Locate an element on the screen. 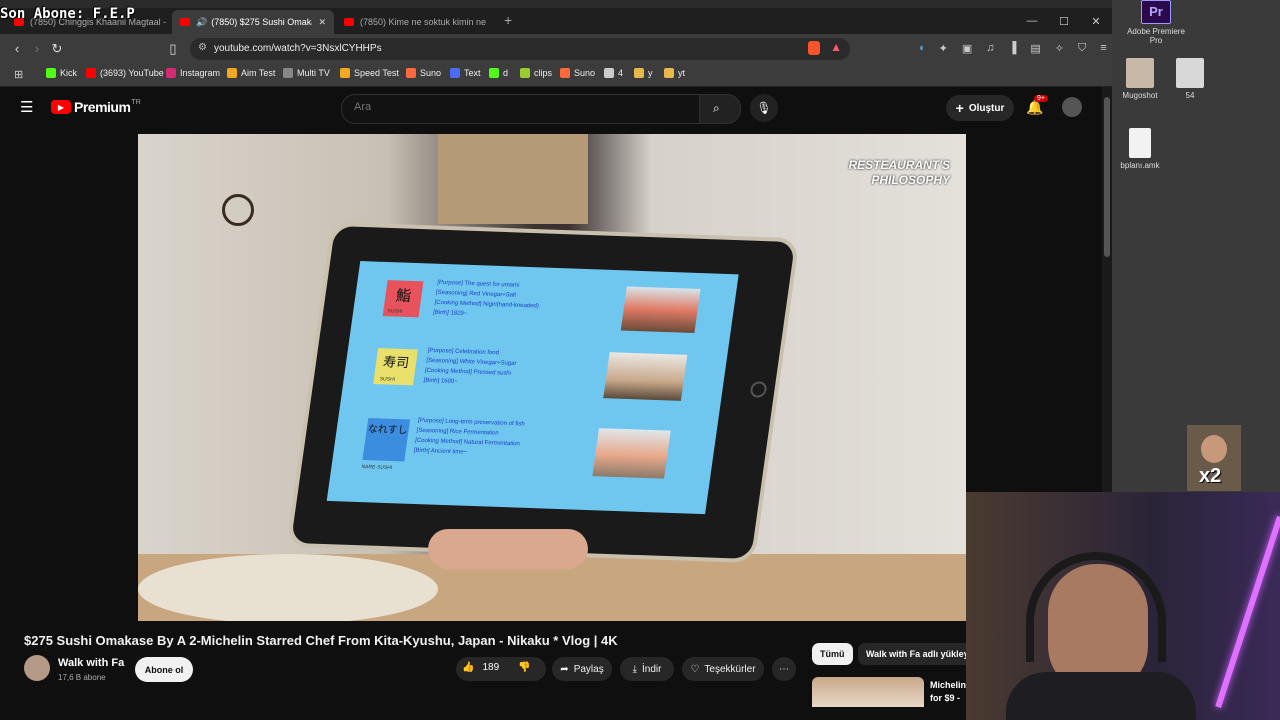 This screenshot has height=720, width=1280. kanji-text: 鮨 is located at coordinates (403, 295).